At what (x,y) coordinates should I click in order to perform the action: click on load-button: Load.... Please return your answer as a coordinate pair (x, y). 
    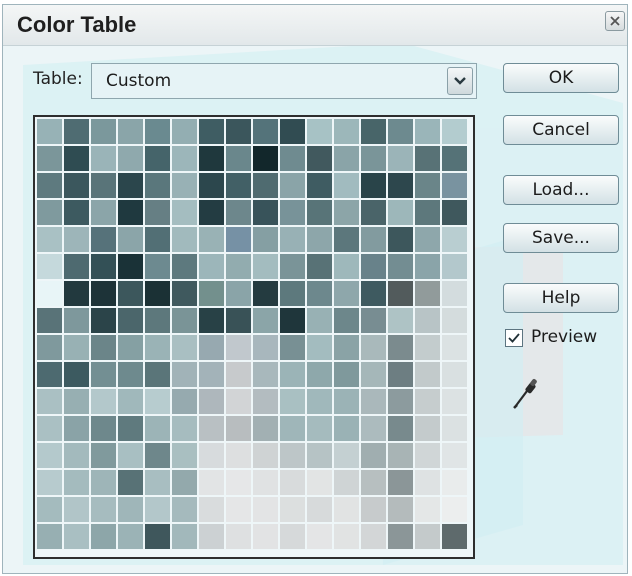
    Looking at the image, I should click on (561, 190).